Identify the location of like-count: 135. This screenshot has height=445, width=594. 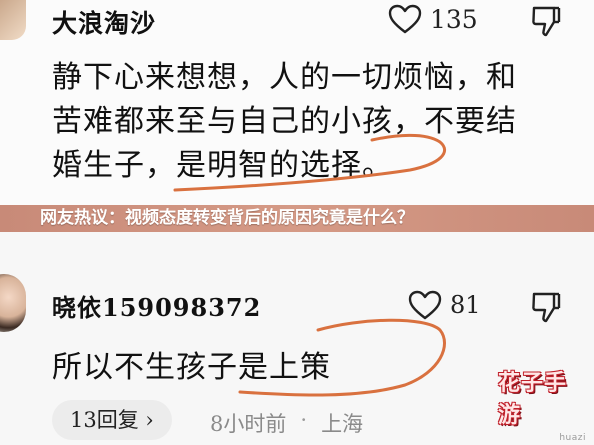
(454, 19).